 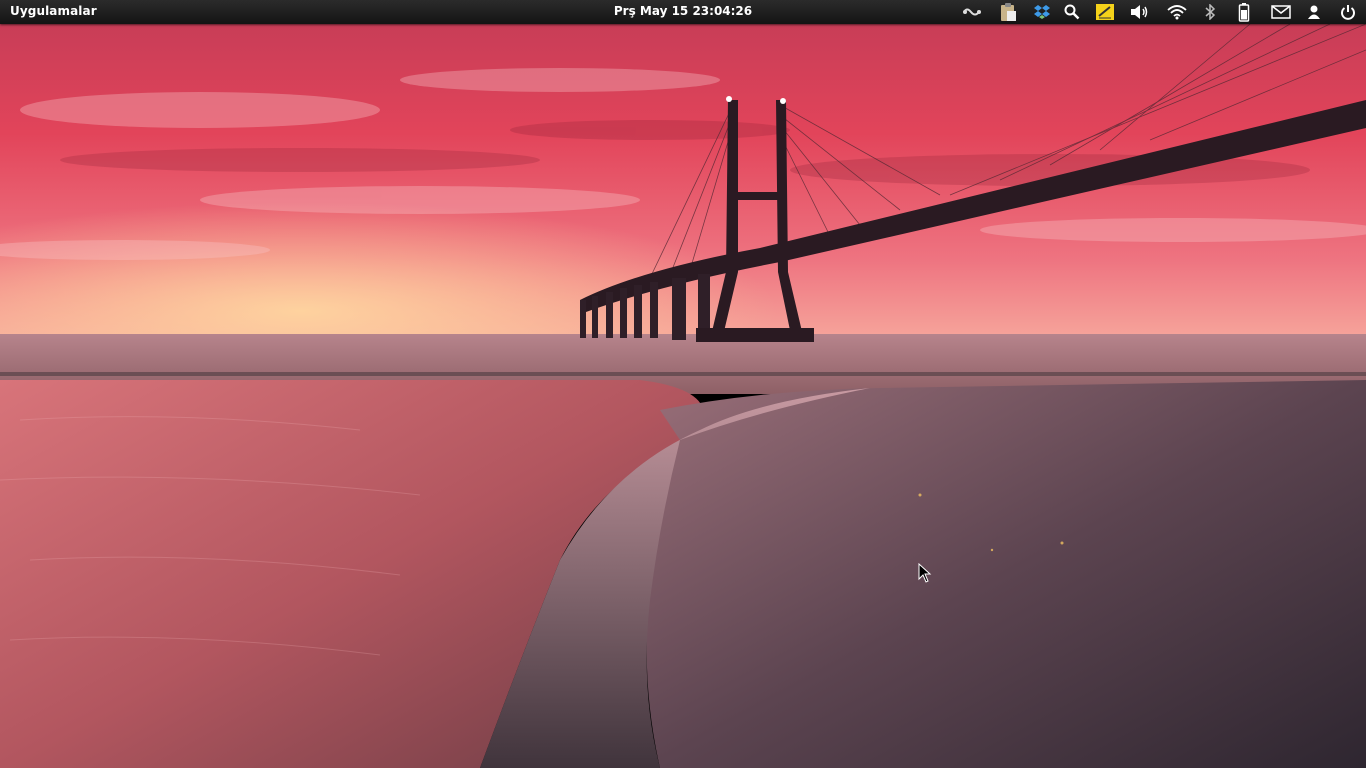 I want to click on top-panel: Uygulamalar Prş May 15 23:04:26, so click(x=683, y=12).